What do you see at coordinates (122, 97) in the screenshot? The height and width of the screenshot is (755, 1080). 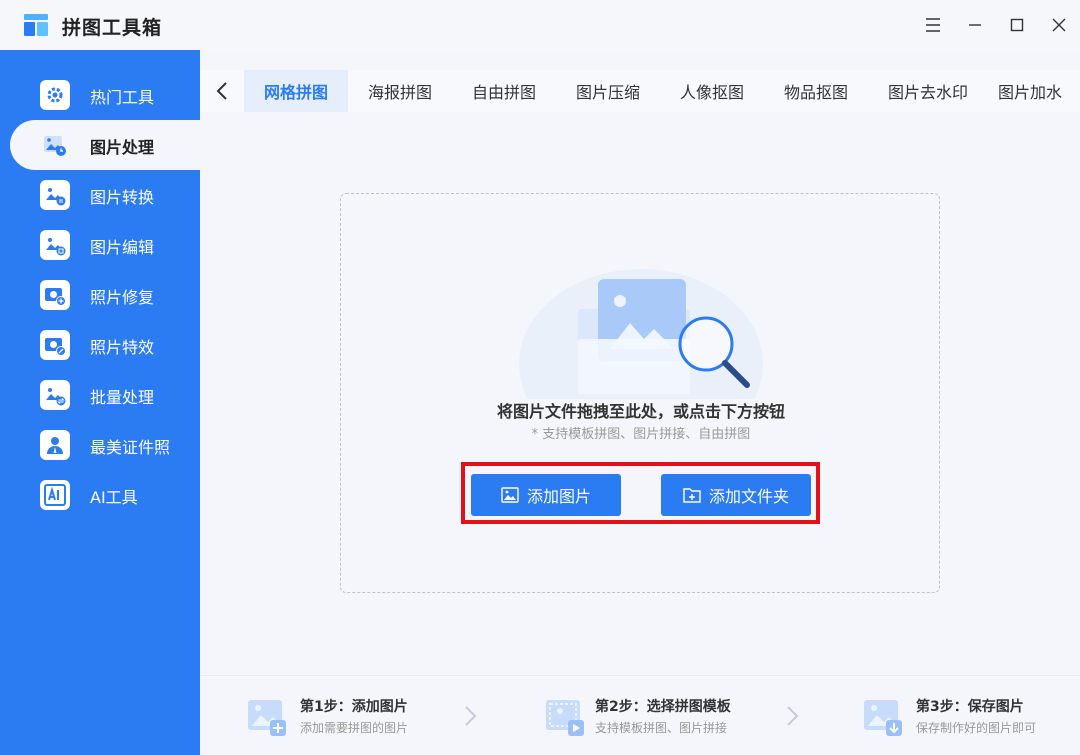 I see `sidebar-item-label: 热门工具` at bounding box center [122, 97].